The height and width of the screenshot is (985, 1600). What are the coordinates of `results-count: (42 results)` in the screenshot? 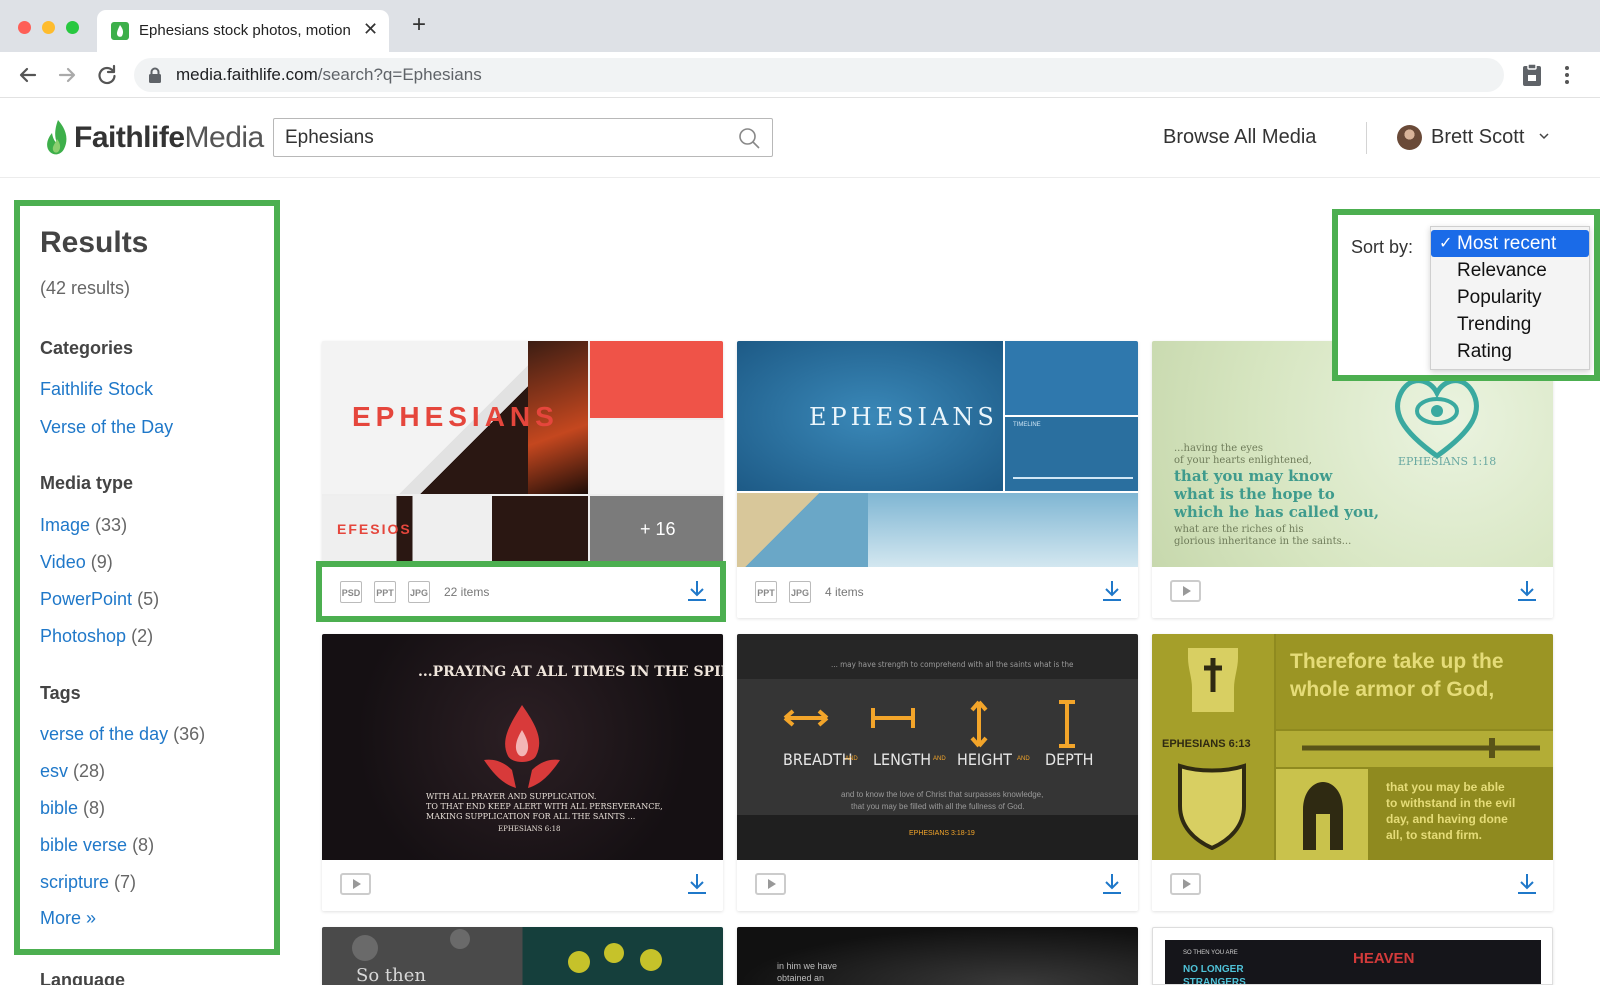 It's located at (85, 288).